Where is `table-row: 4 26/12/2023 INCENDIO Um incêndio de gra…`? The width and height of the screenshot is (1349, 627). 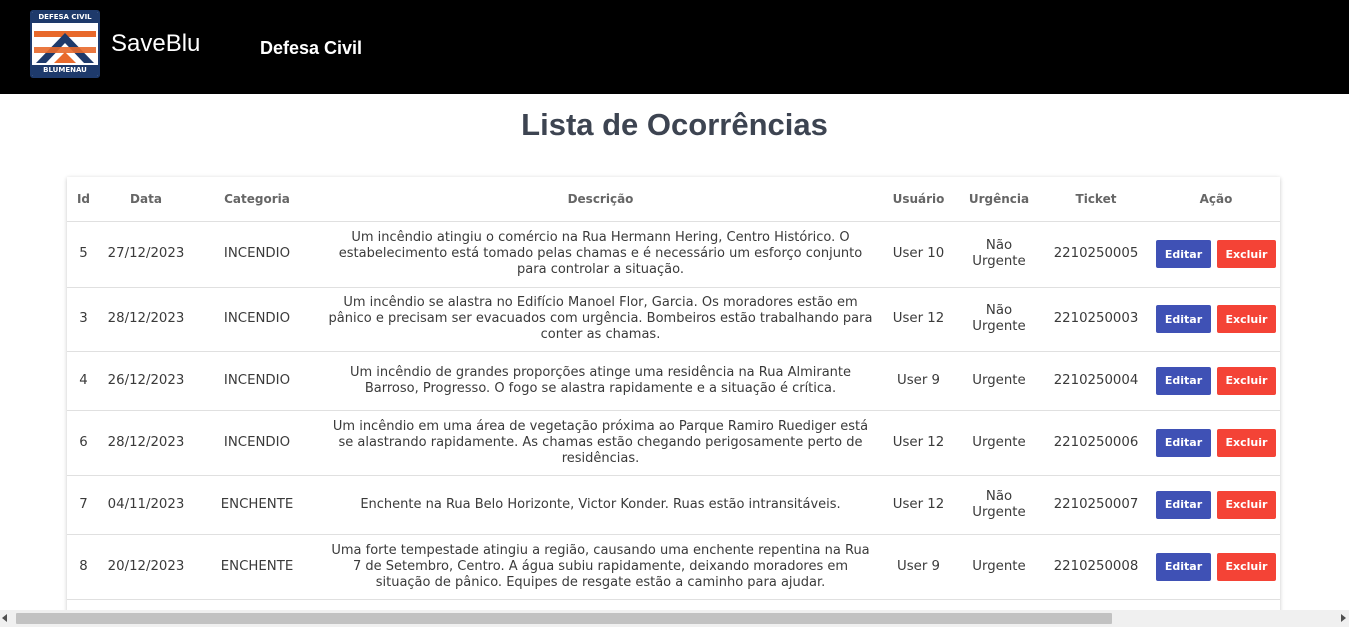 table-row: 4 26/12/2023 INCENDIO Um incêndio de gra… is located at coordinates (673, 381).